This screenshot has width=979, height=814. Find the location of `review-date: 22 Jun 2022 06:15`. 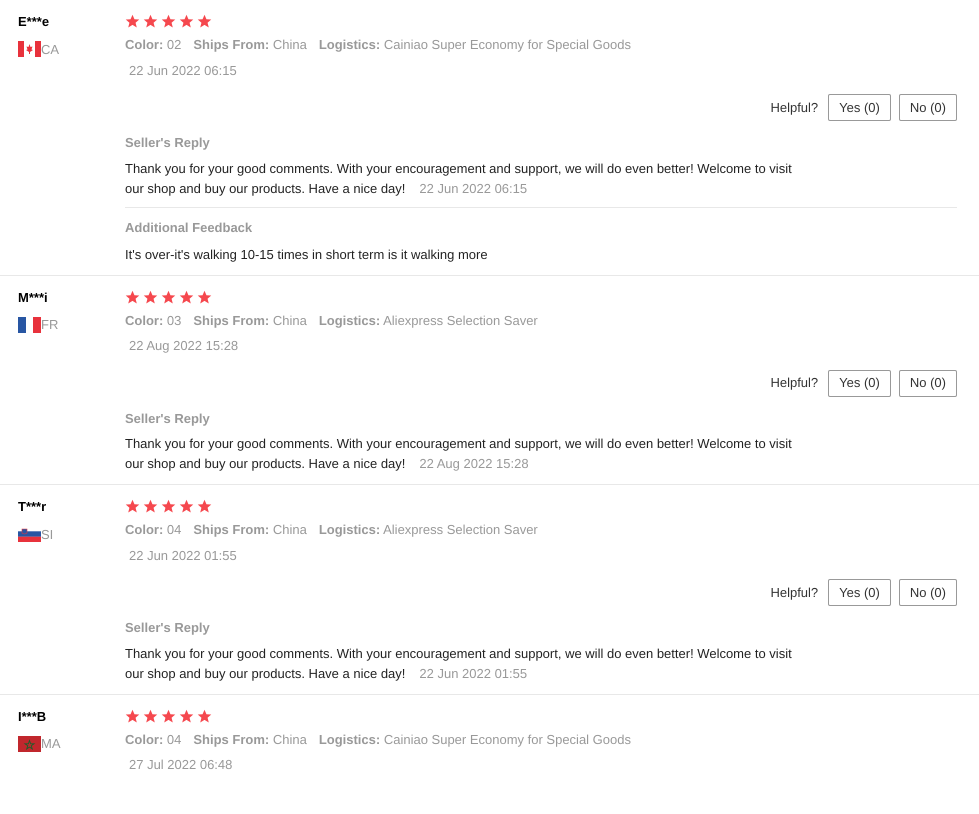

review-date: 22 Jun 2022 06:15 is located at coordinates (183, 70).